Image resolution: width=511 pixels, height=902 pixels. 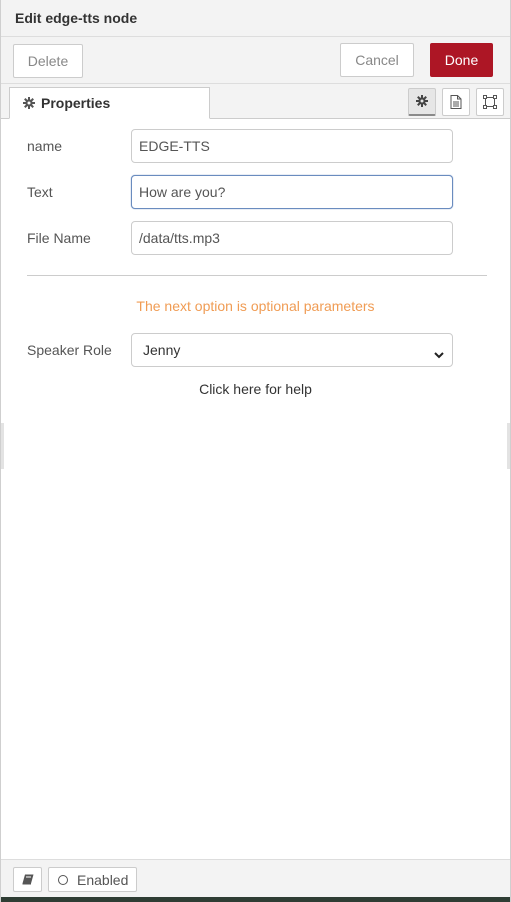 I want to click on speaker-role-select: Jenny, so click(x=292, y=350).